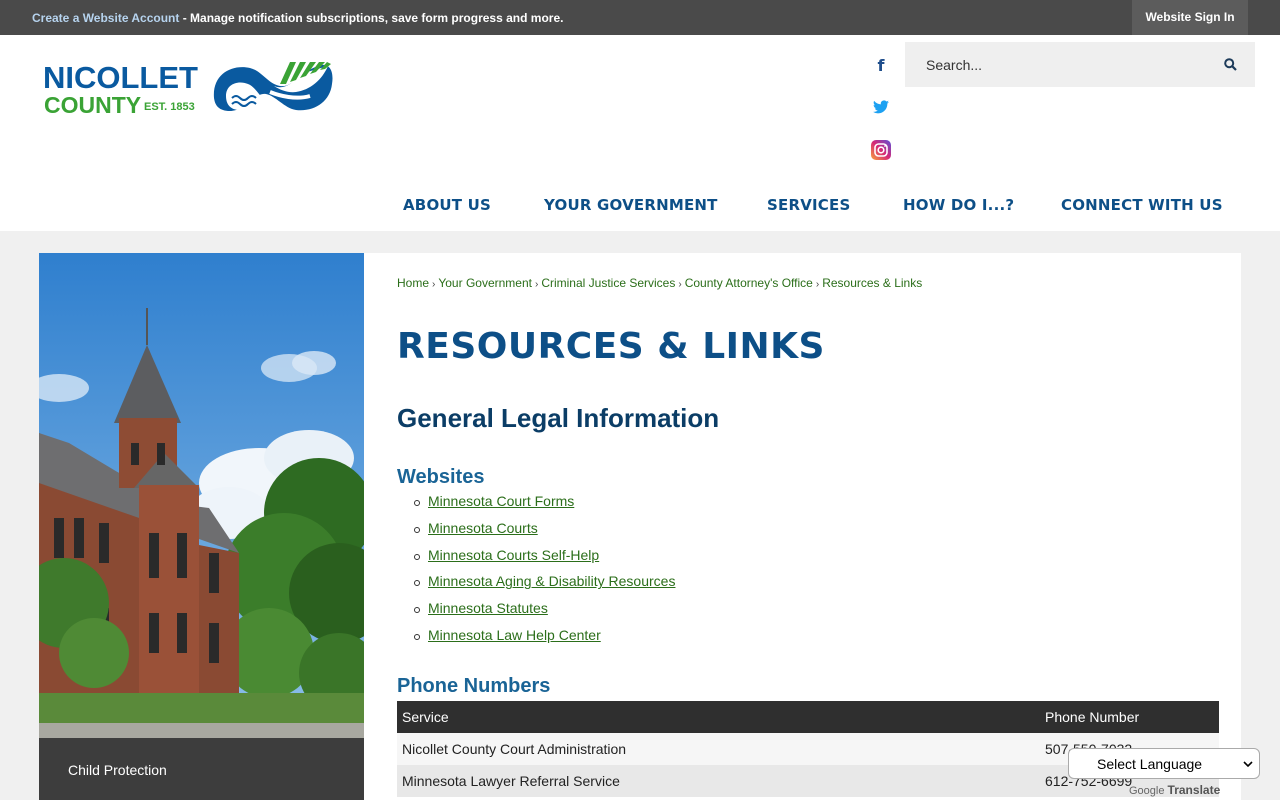  What do you see at coordinates (169, 107) in the screenshot?
I see `logo-est: EST. 1853` at bounding box center [169, 107].